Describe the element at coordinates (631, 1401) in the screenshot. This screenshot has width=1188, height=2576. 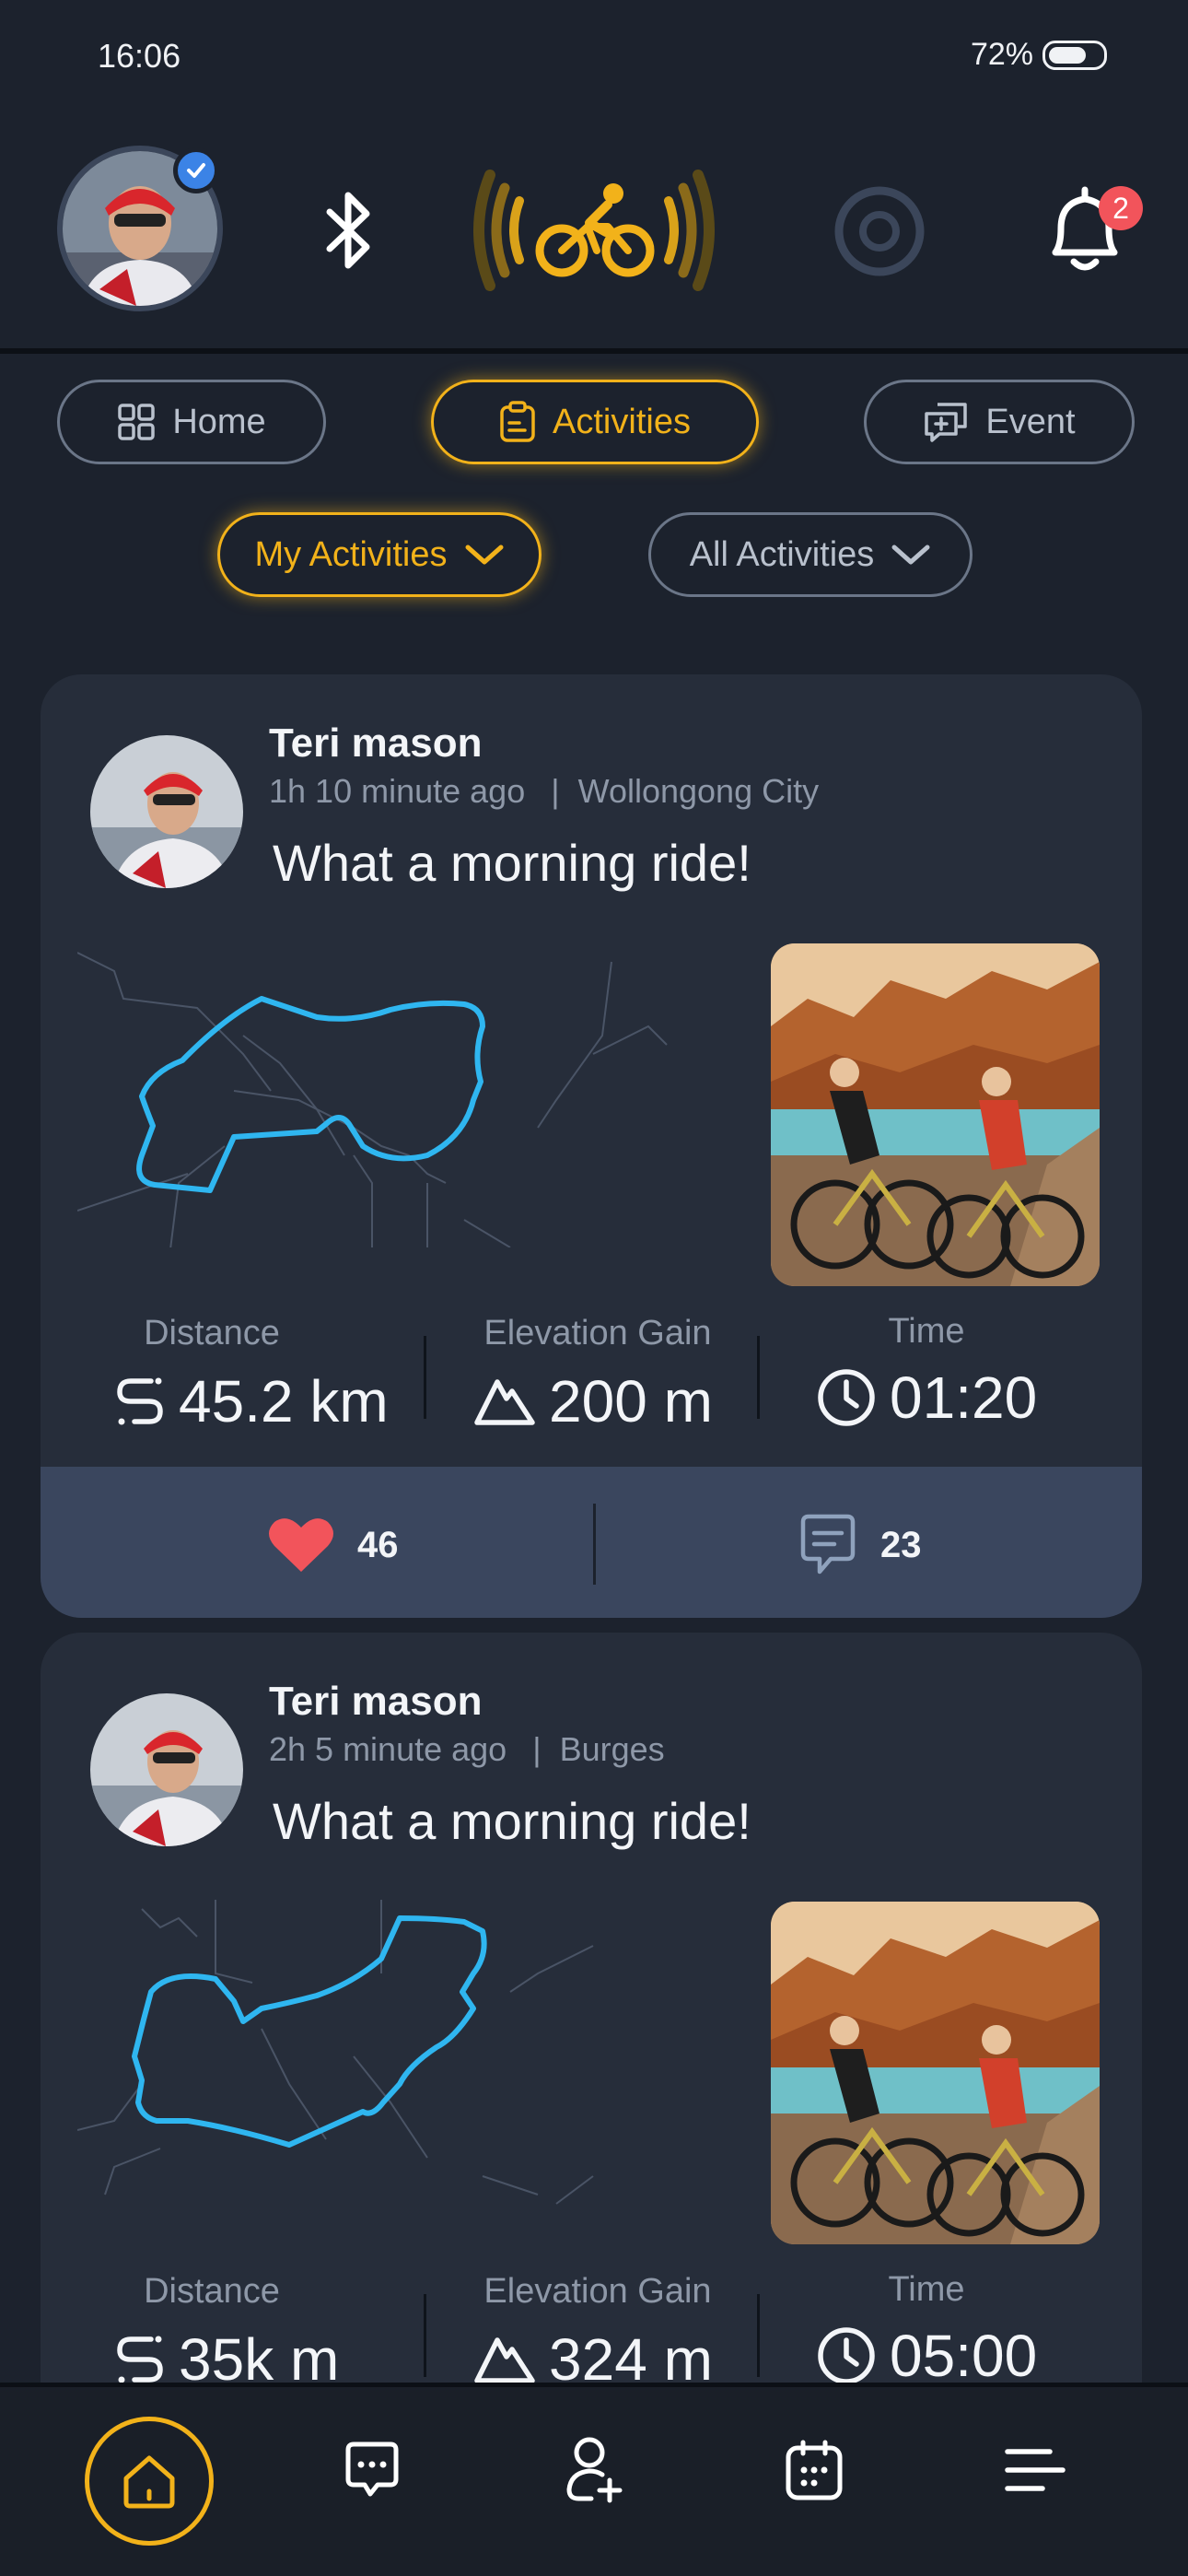
I see `elevation-text: 200 m` at that location.